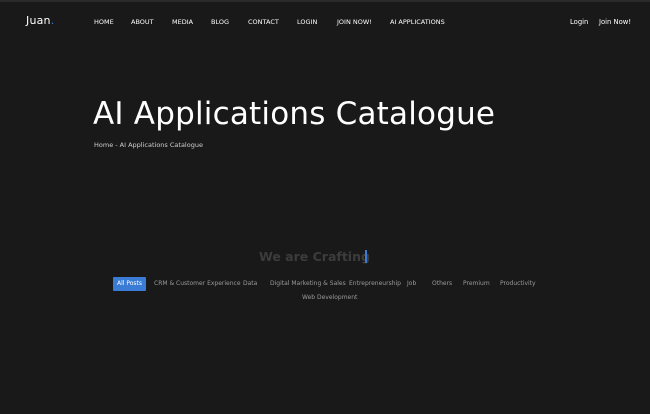 The height and width of the screenshot is (414, 650). What do you see at coordinates (411, 284) in the screenshot?
I see `filter-job: Job` at bounding box center [411, 284].